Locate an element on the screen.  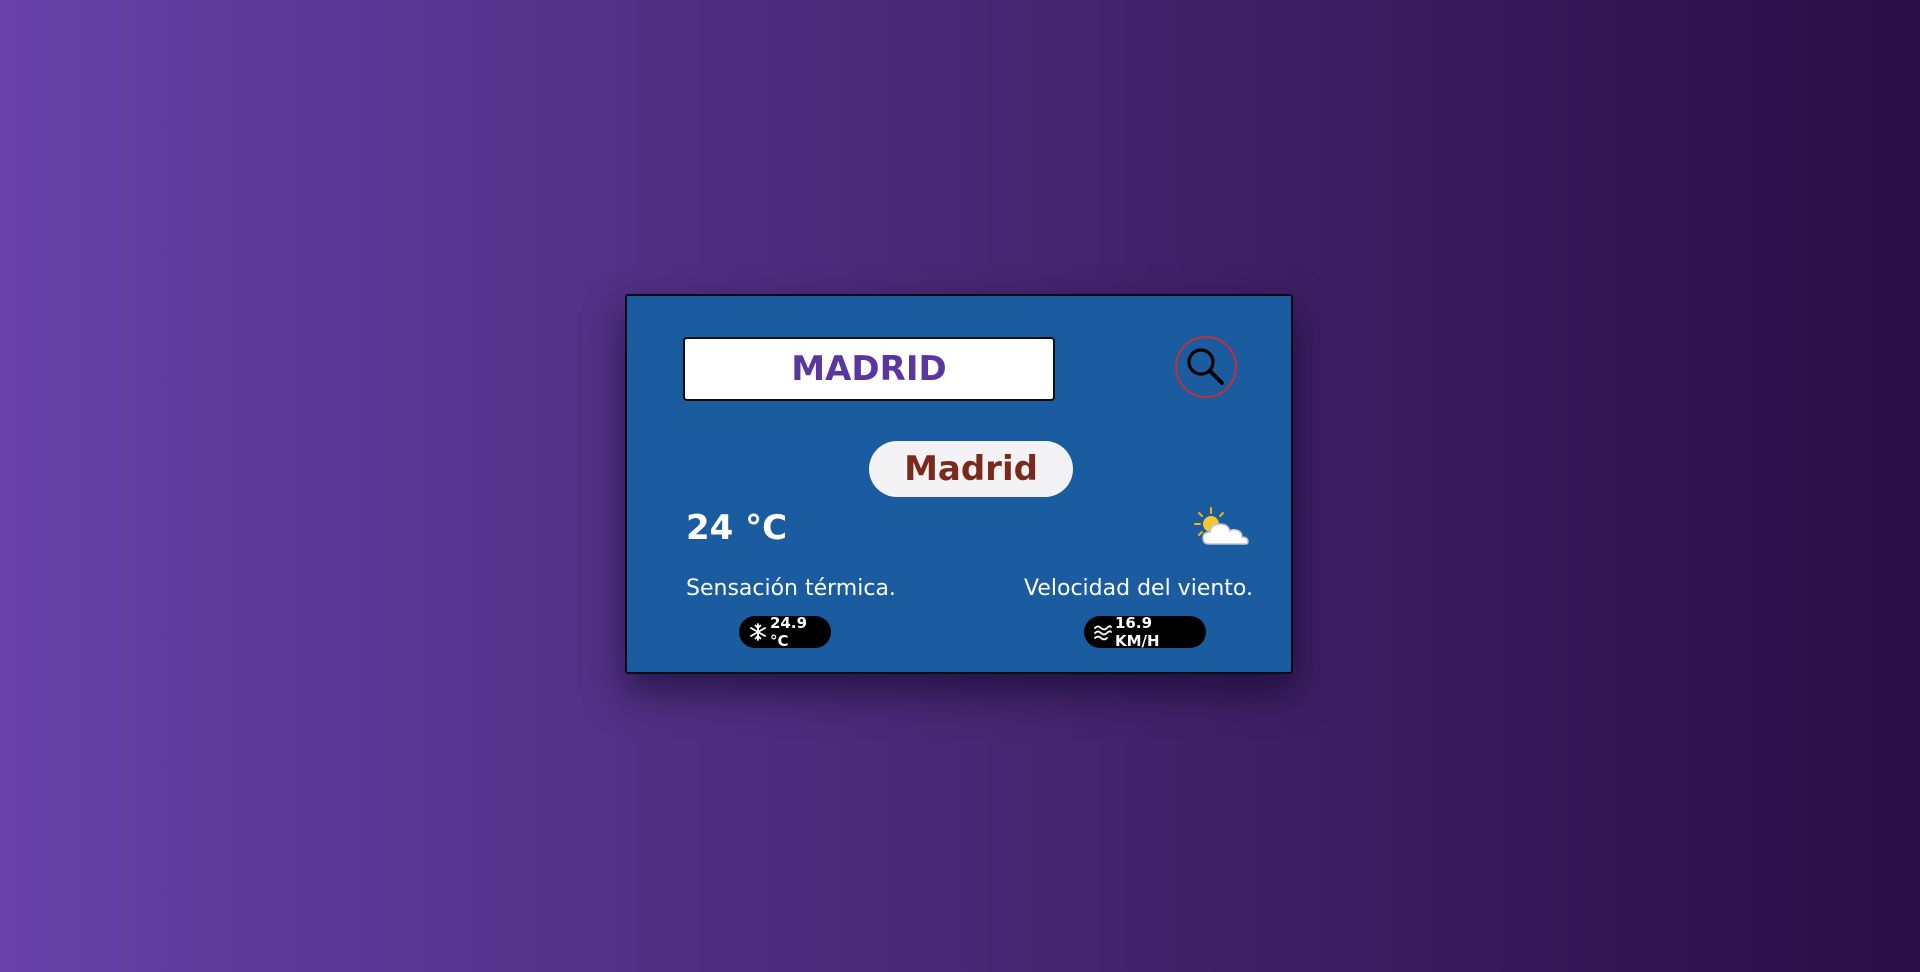
feels-like-label: Sensación térmica. is located at coordinates (791, 588).